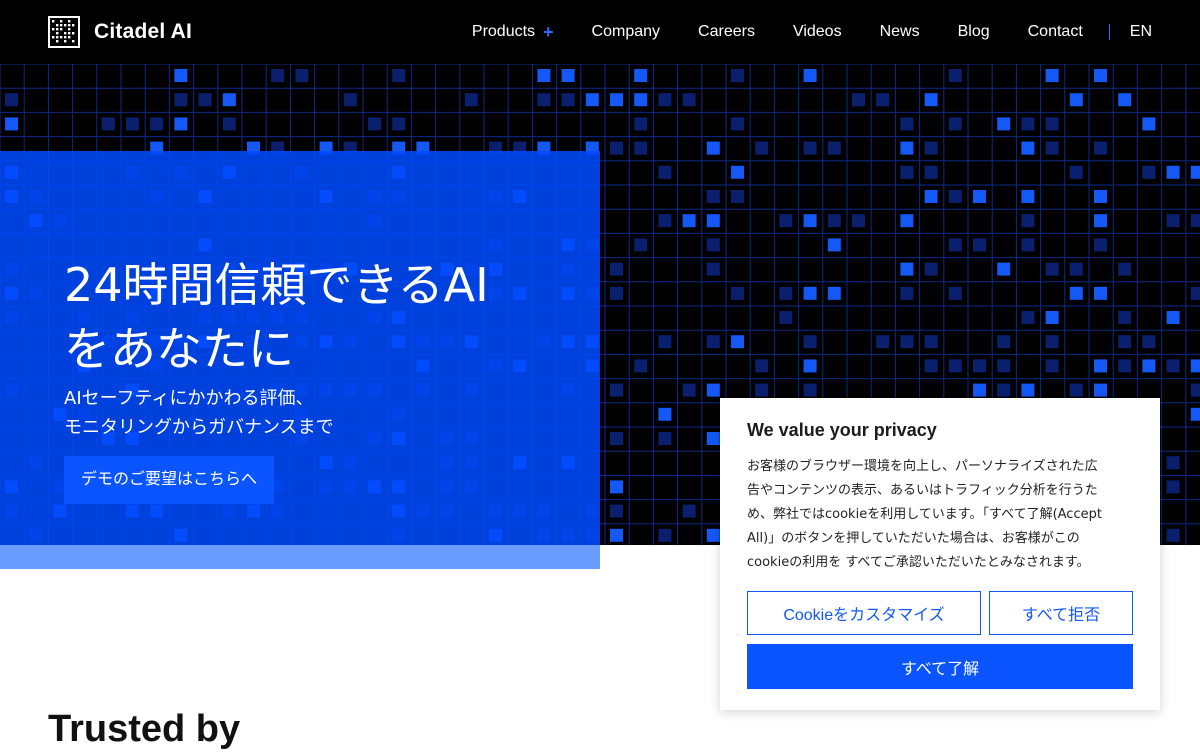 This screenshot has height=752, width=1200. I want to click on hero-title-line: をあなたに, so click(179, 348).